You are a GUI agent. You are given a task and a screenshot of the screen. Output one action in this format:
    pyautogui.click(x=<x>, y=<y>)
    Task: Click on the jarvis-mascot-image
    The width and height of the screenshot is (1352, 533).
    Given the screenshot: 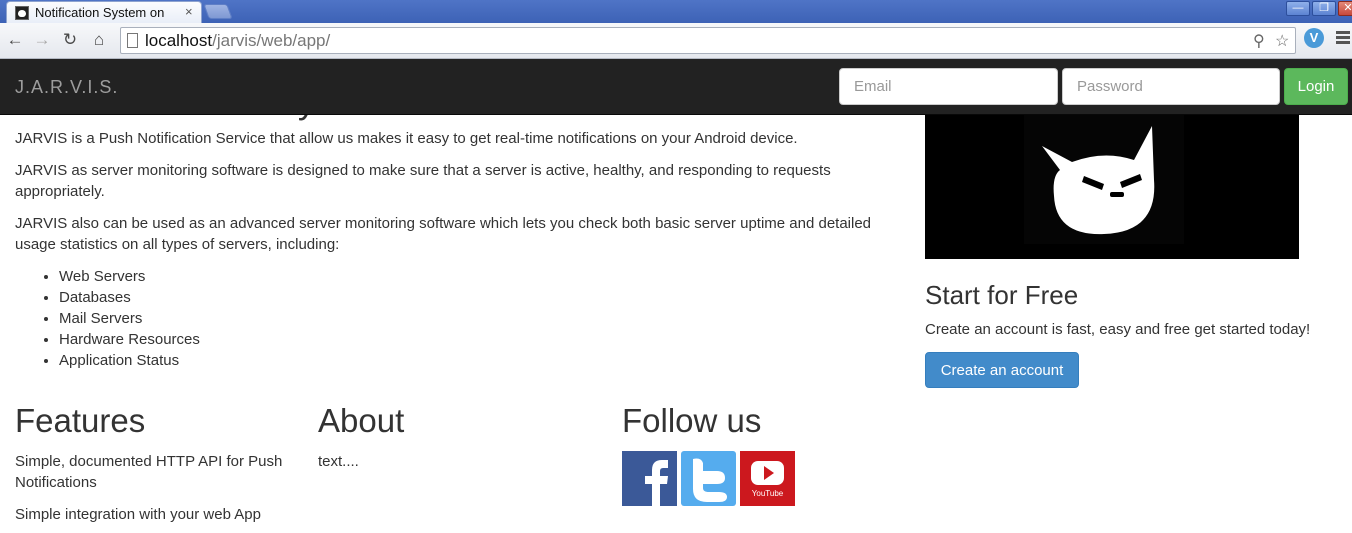 What is the action you would take?
    pyautogui.click(x=1112, y=186)
    